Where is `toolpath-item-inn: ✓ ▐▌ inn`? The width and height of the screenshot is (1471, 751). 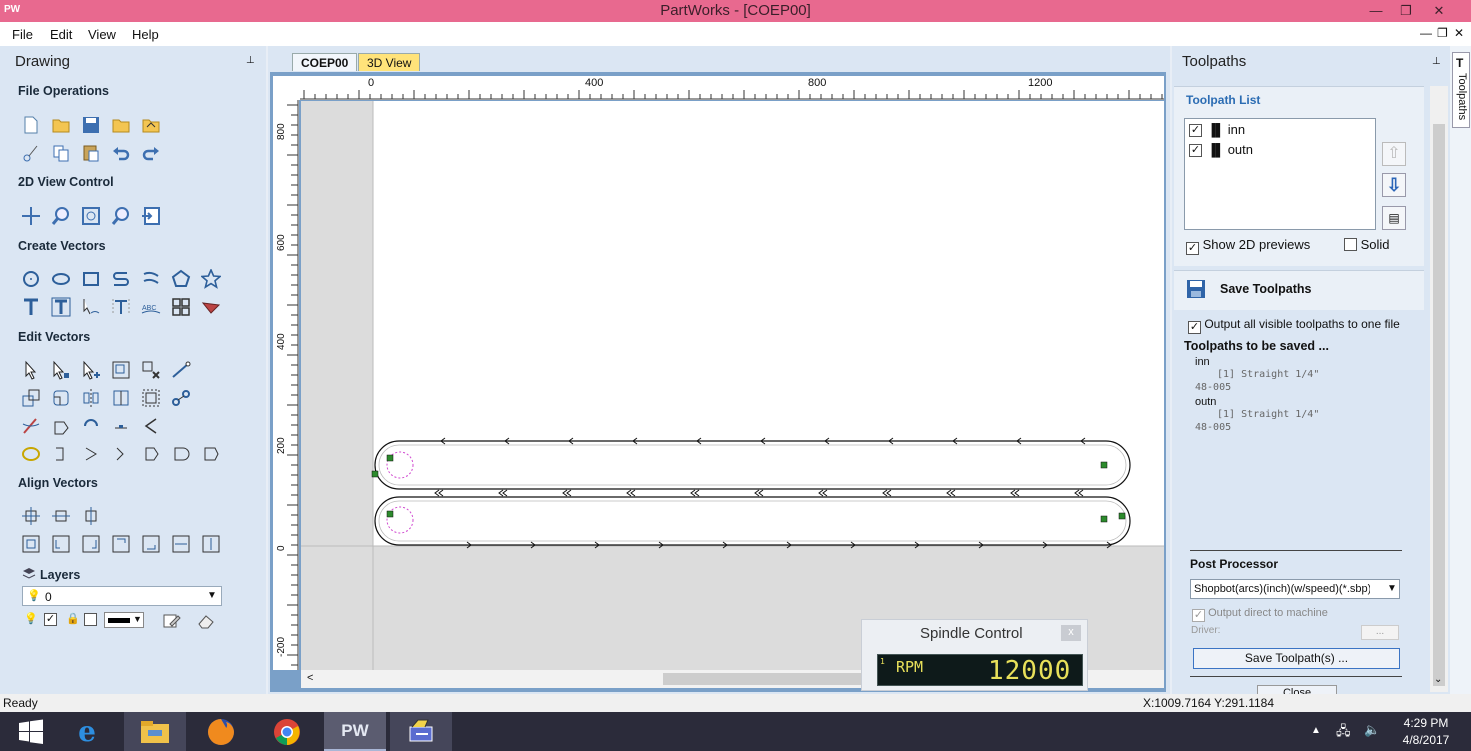
toolpath-item-inn: ✓ ▐▌ inn is located at coordinates (1217, 130).